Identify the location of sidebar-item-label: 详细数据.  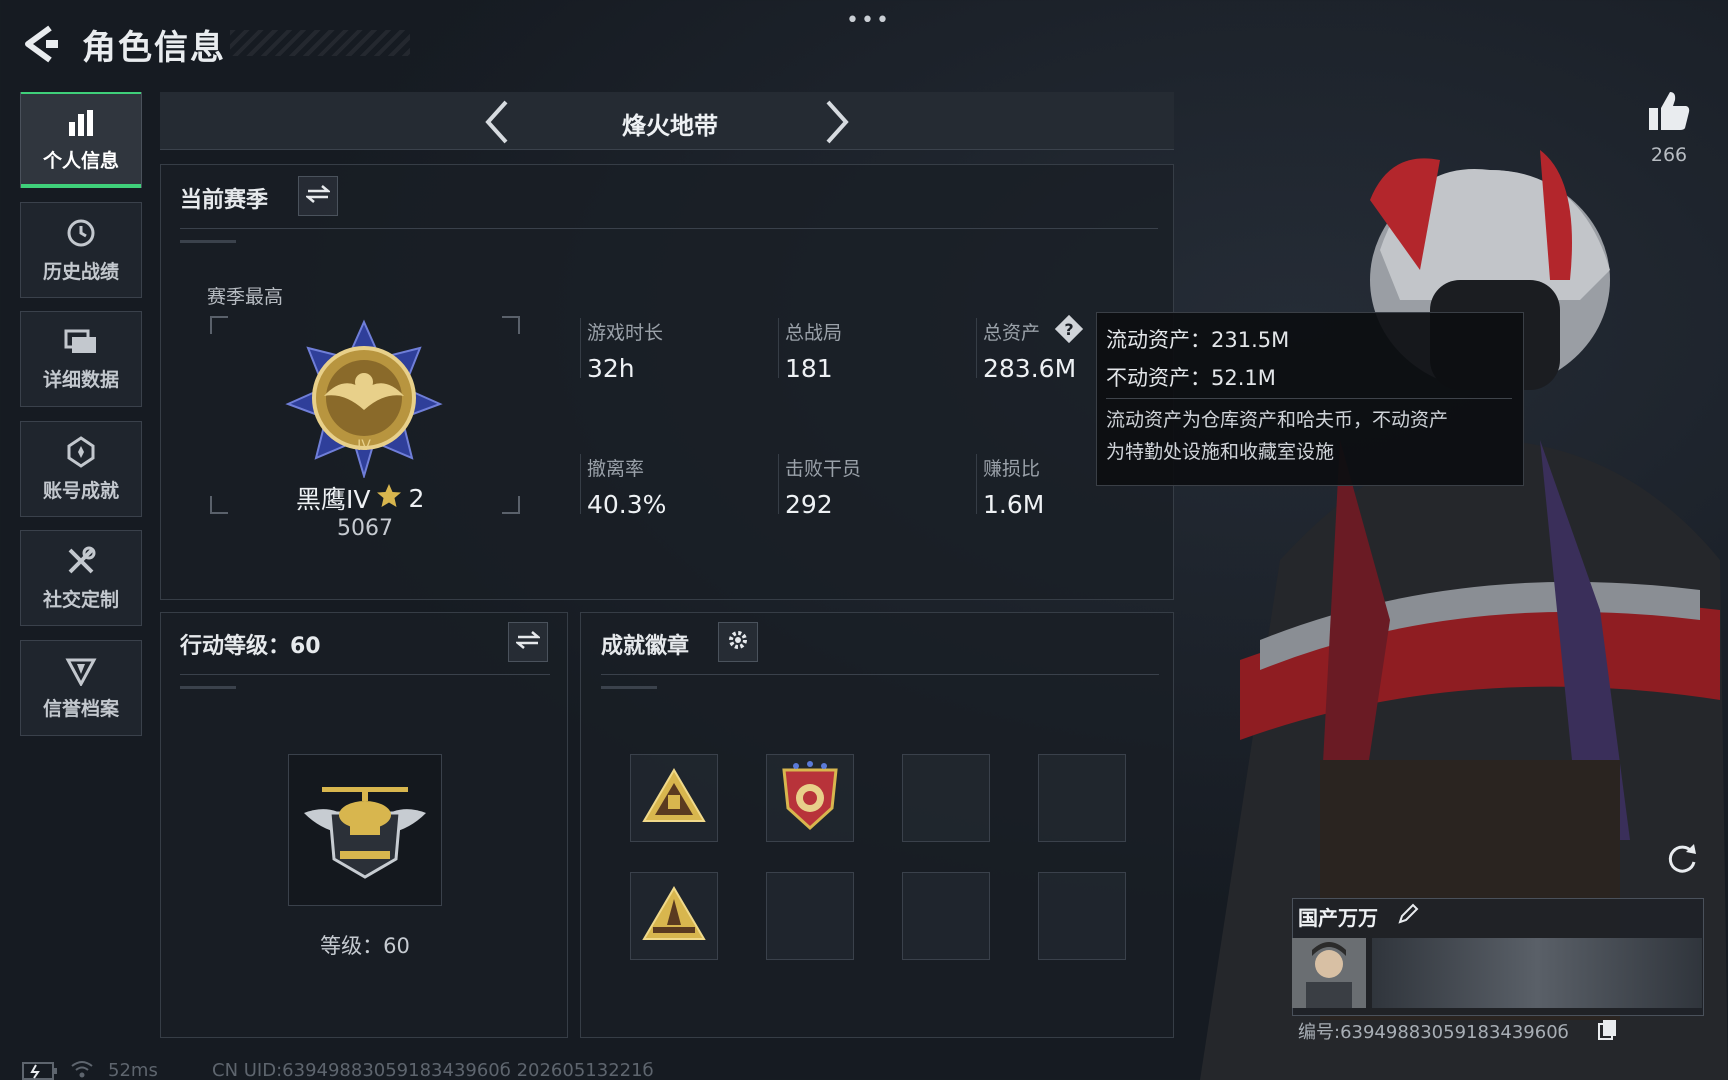
(80, 379).